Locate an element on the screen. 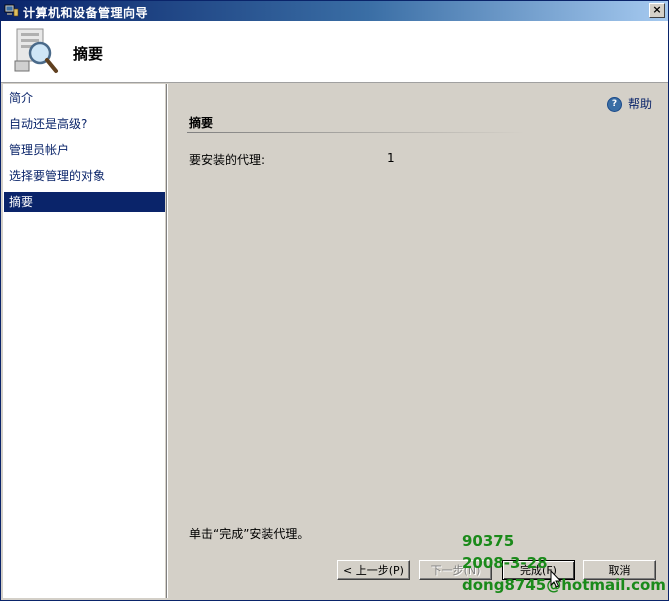 Image resolution: width=669 pixels, height=601 pixels. watermark-line-3: dong8745@hotmail.com is located at coordinates (564, 585).